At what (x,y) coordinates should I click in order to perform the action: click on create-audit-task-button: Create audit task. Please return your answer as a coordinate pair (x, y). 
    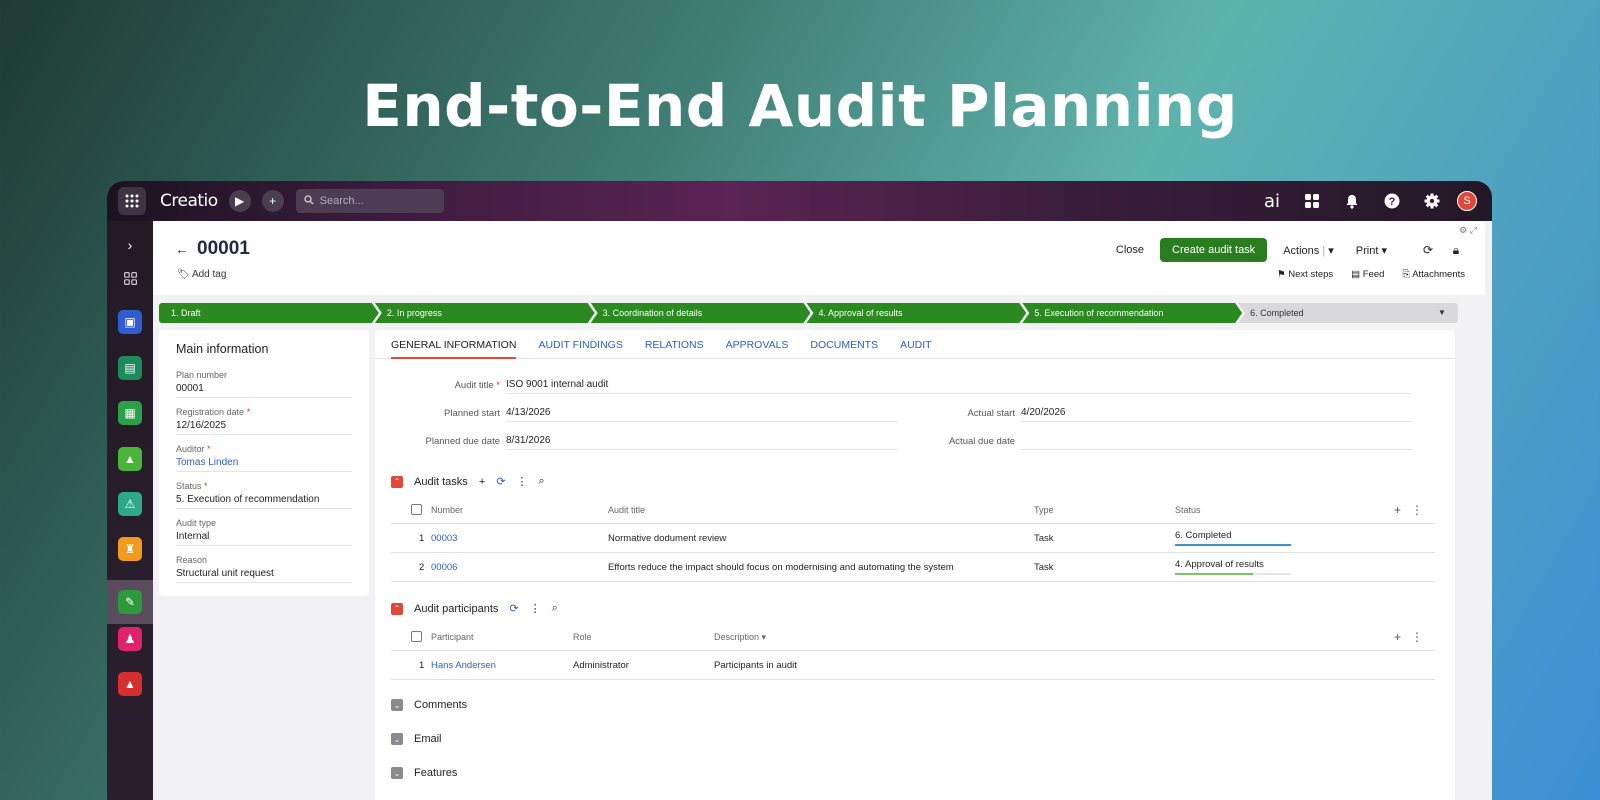
    Looking at the image, I should click on (1214, 250).